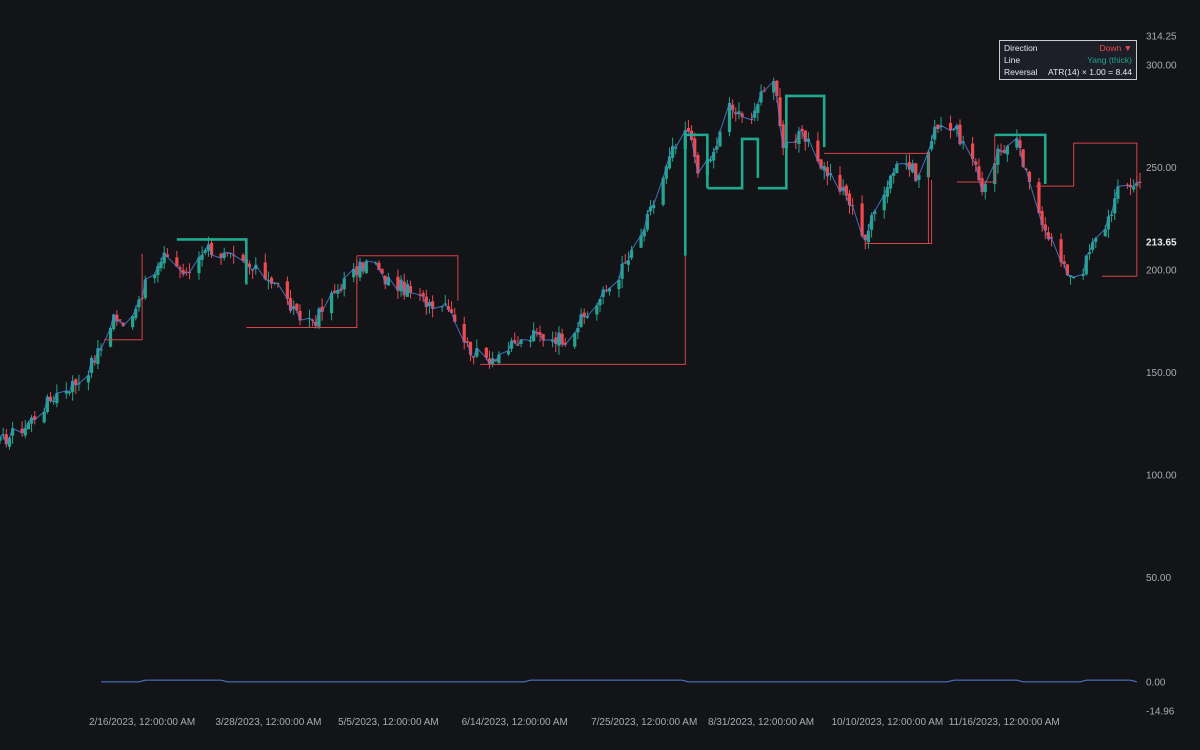  Describe the element at coordinates (1161, 243) in the screenshot. I see `y-axis-current-value-label: 213.65` at that location.